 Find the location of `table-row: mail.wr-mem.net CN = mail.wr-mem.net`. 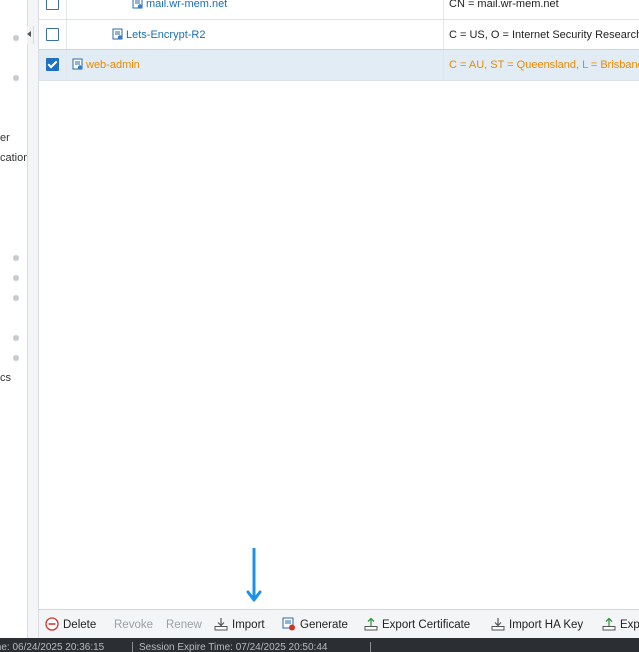

table-row: mail.wr-mem.net CN = mail.wr-mem.net is located at coordinates (339, 10).